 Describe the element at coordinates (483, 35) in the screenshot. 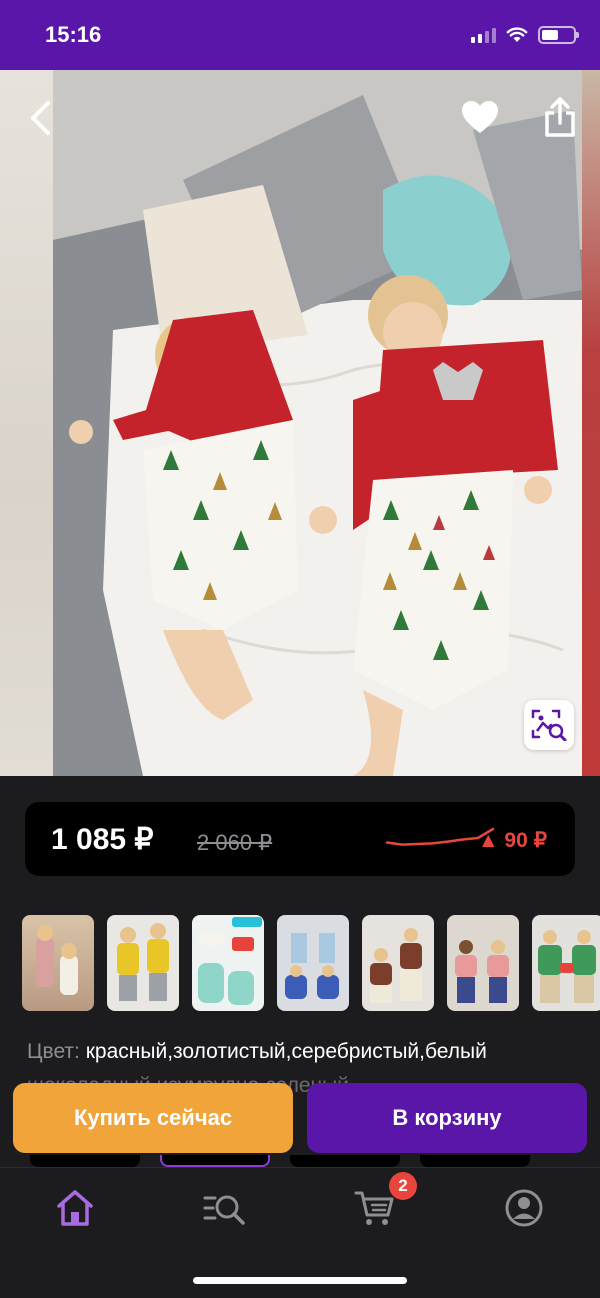

I see `cellular-signal-icon` at that location.